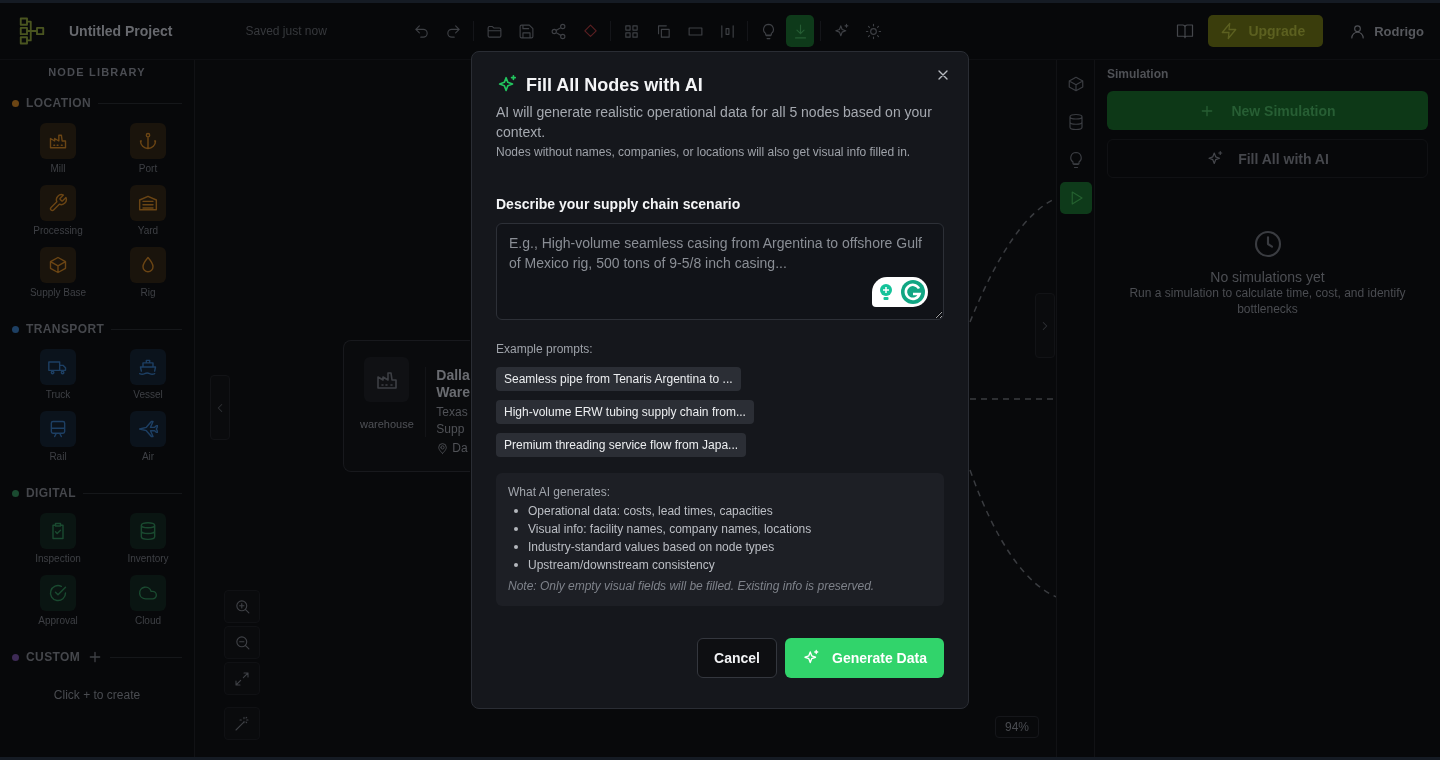  I want to click on zoom-out-button, so click(242, 642).